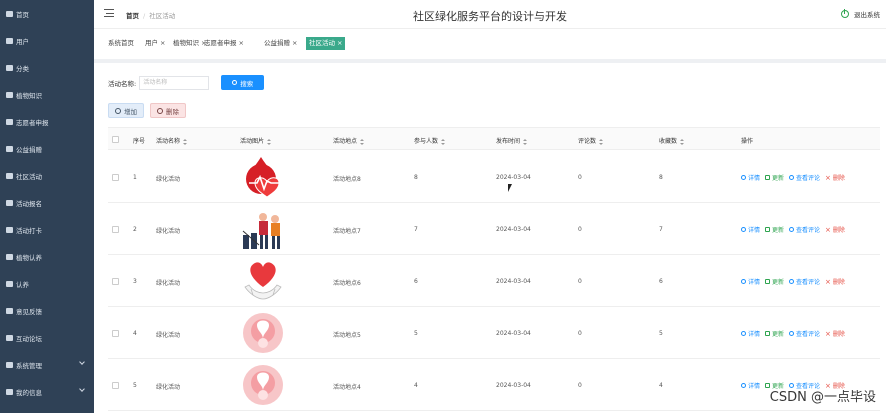 Image resolution: width=886 pixels, height=413 pixels. I want to click on header-people: 参与人数, so click(430, 140).